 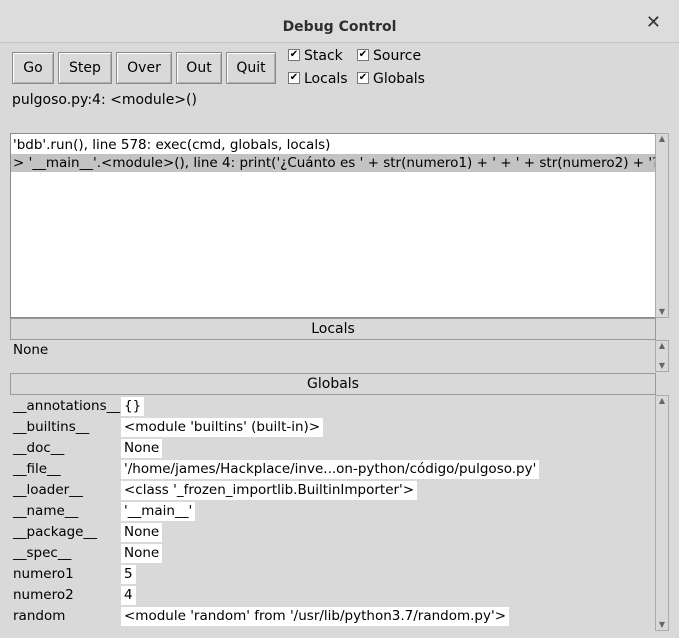 I want to click on close-icon: ✕, so click(x=653, y=22).